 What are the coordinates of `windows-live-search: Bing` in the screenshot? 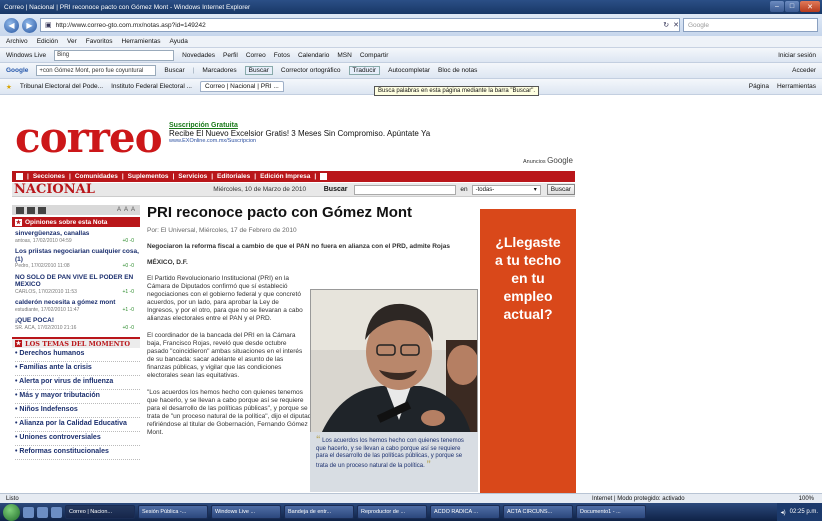 It's located at (114, 55).